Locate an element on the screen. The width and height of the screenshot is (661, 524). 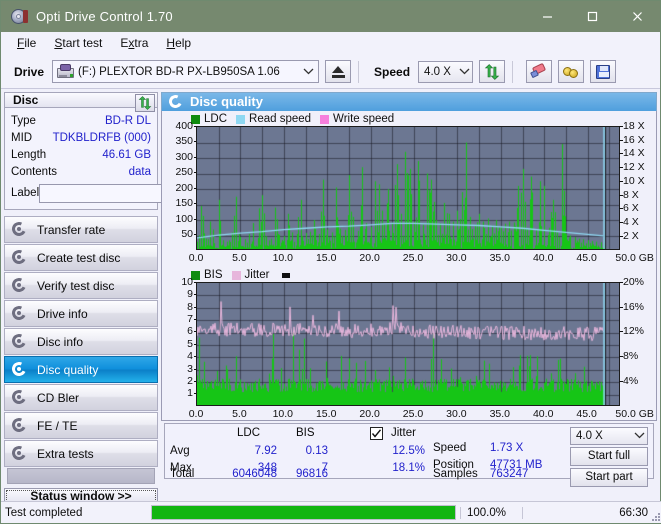
speed-select: 4.0 X is located at coordinates (446, 71).